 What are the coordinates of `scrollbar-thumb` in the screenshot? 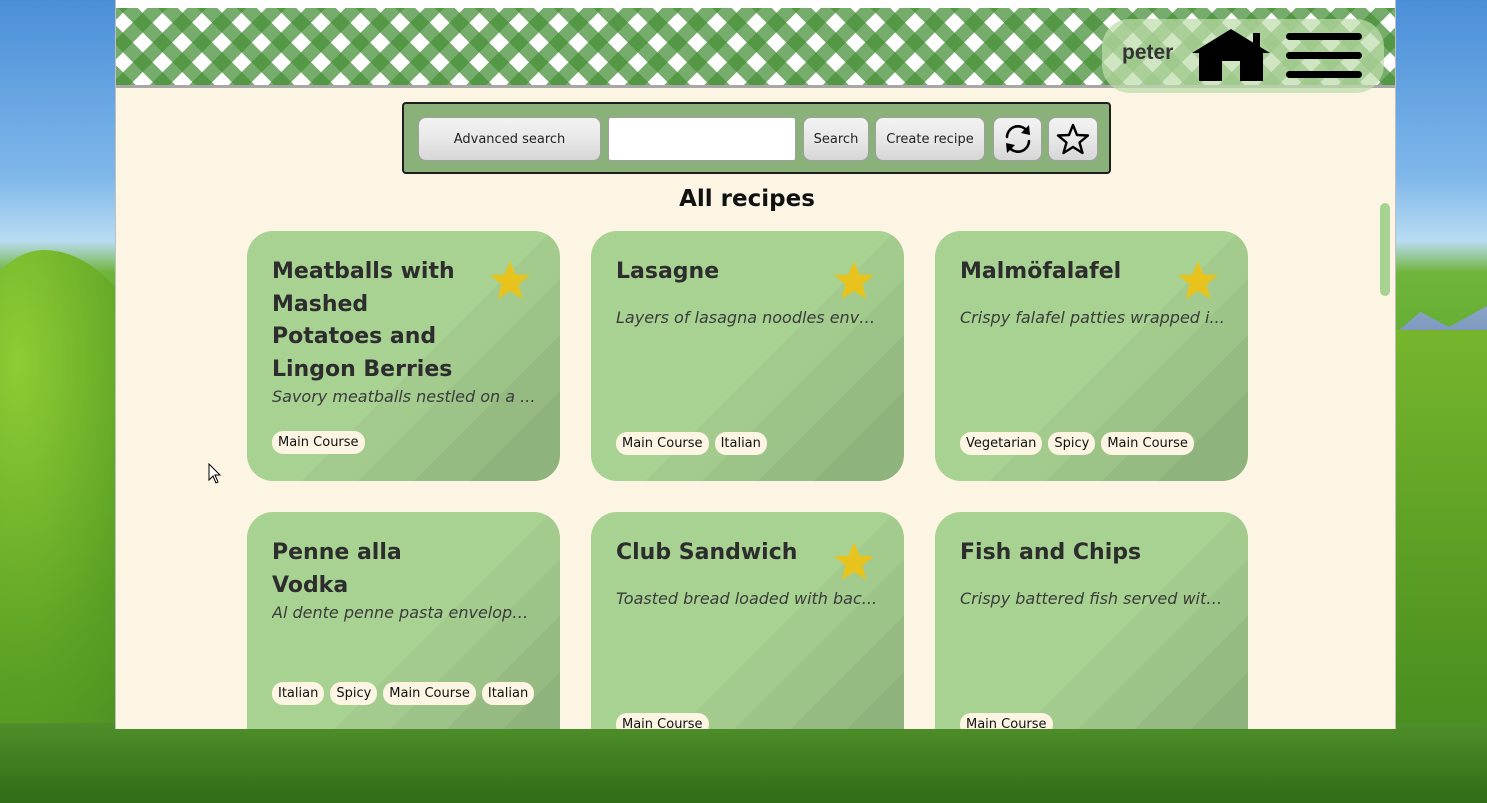 It's located at (1385, 249).